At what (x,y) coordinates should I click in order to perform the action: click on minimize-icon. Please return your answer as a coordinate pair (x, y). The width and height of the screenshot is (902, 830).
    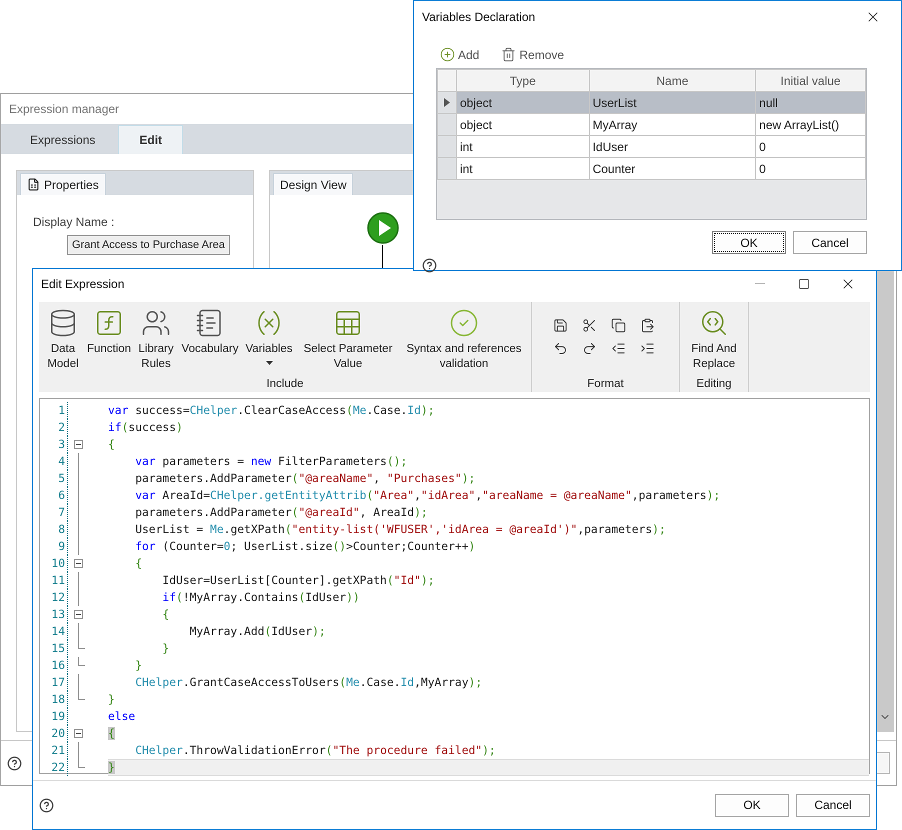
    Looking at the image, I should click on (760, 283).